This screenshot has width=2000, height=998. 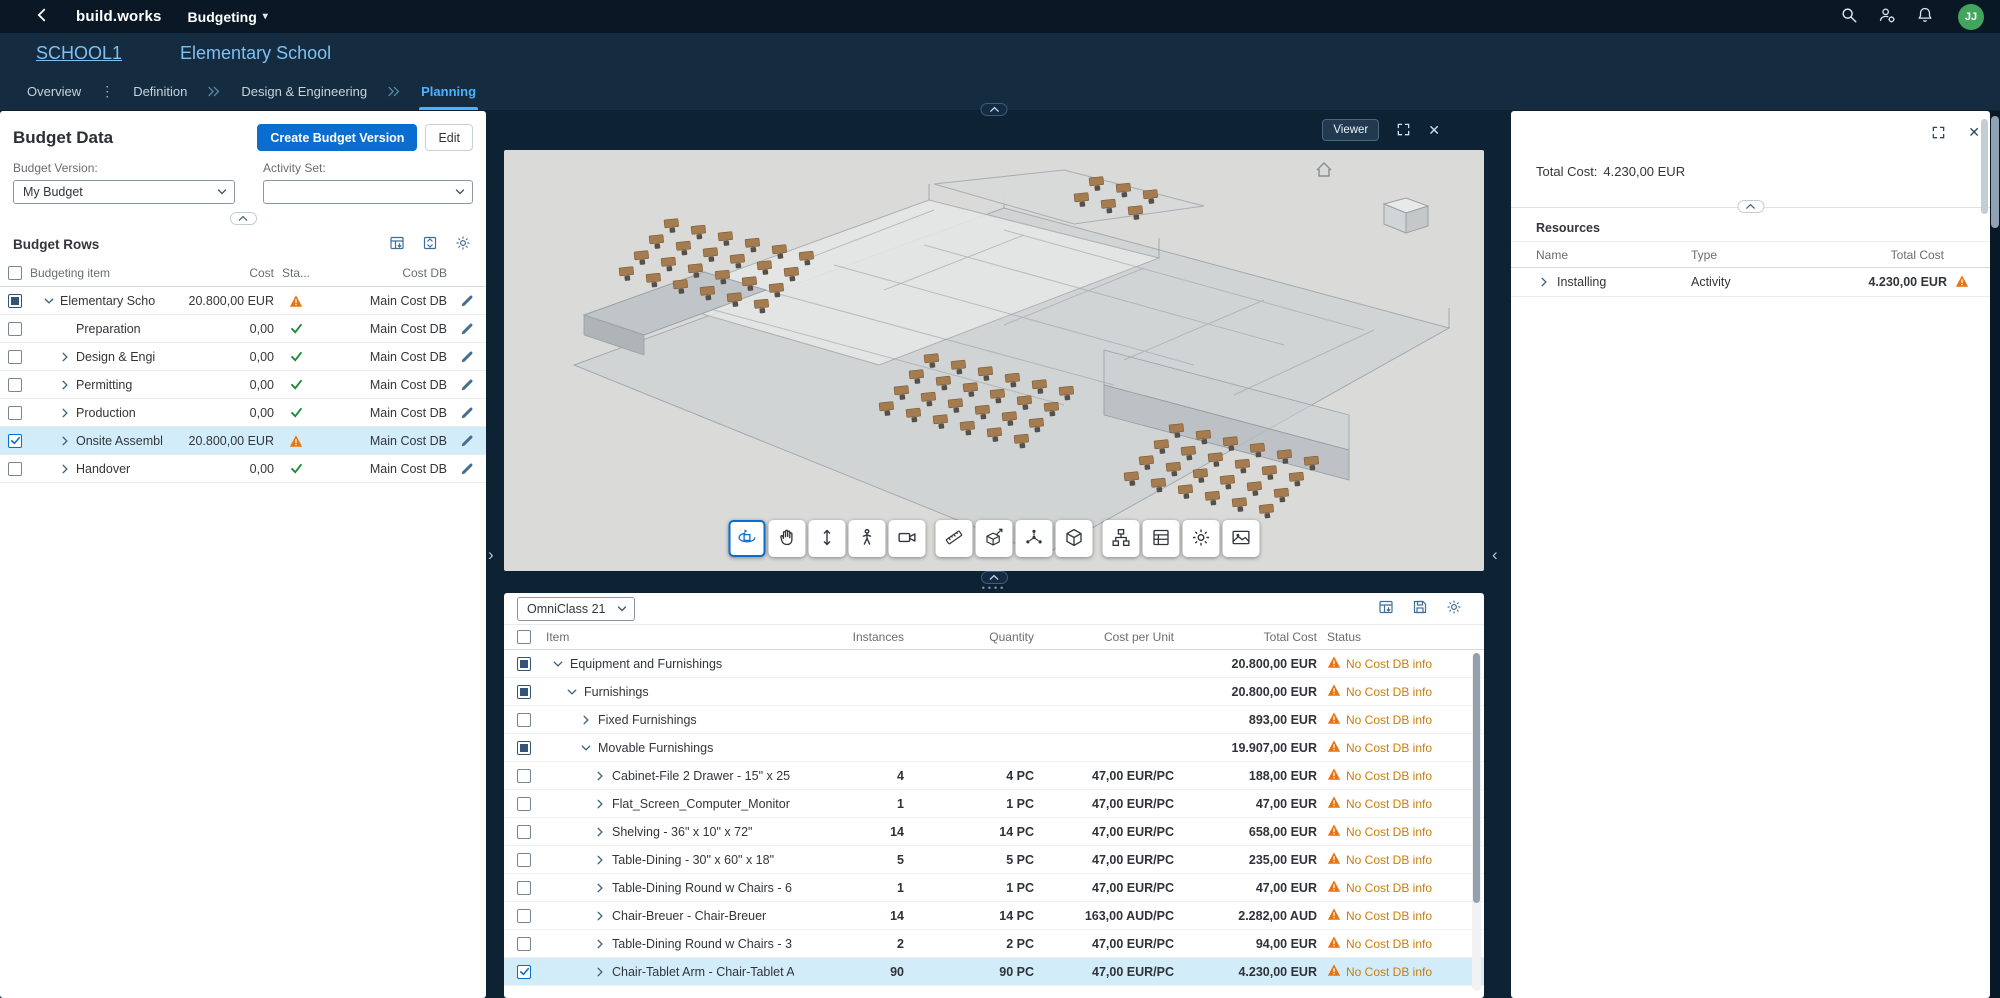 I want to click on export-table-button, so click(x=1386, y=608).